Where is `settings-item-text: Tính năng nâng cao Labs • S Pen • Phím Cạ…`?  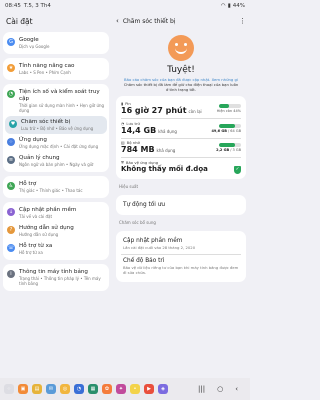
settings-item-text: Tính năng nâng cao Labs • S Pen • Phím Cạ… is located at coordinates (46, 69).